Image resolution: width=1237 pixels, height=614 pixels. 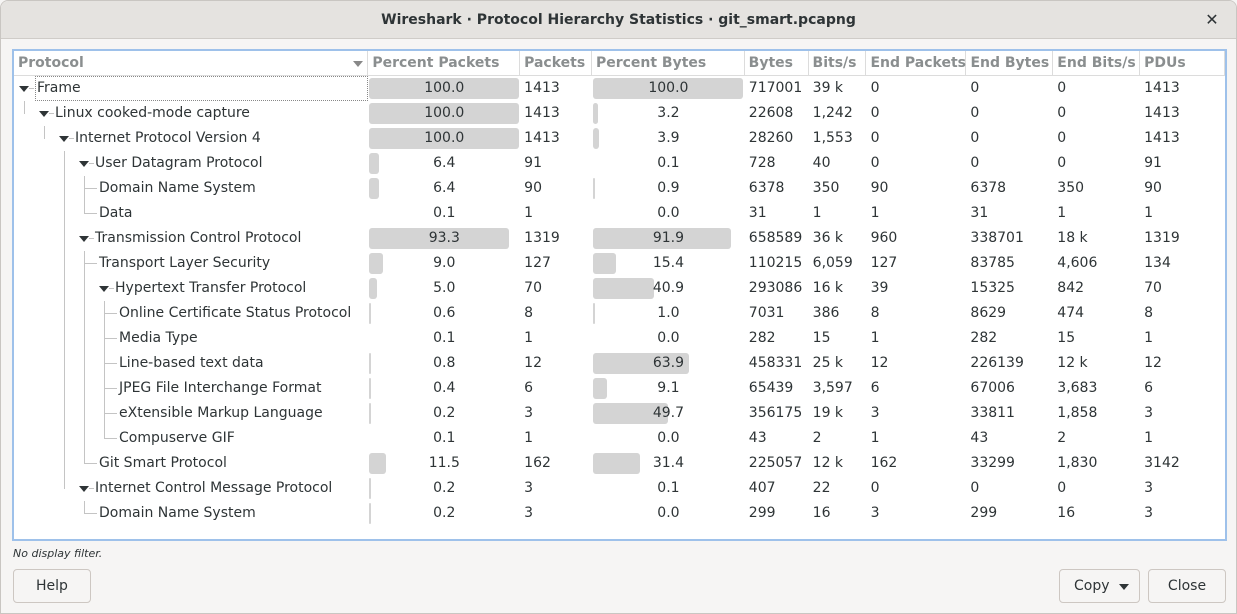 What do you see at coordinates (444, 313) in the screenshot?
I see `percent-value: 0.6` at bounding box center [444, 313].